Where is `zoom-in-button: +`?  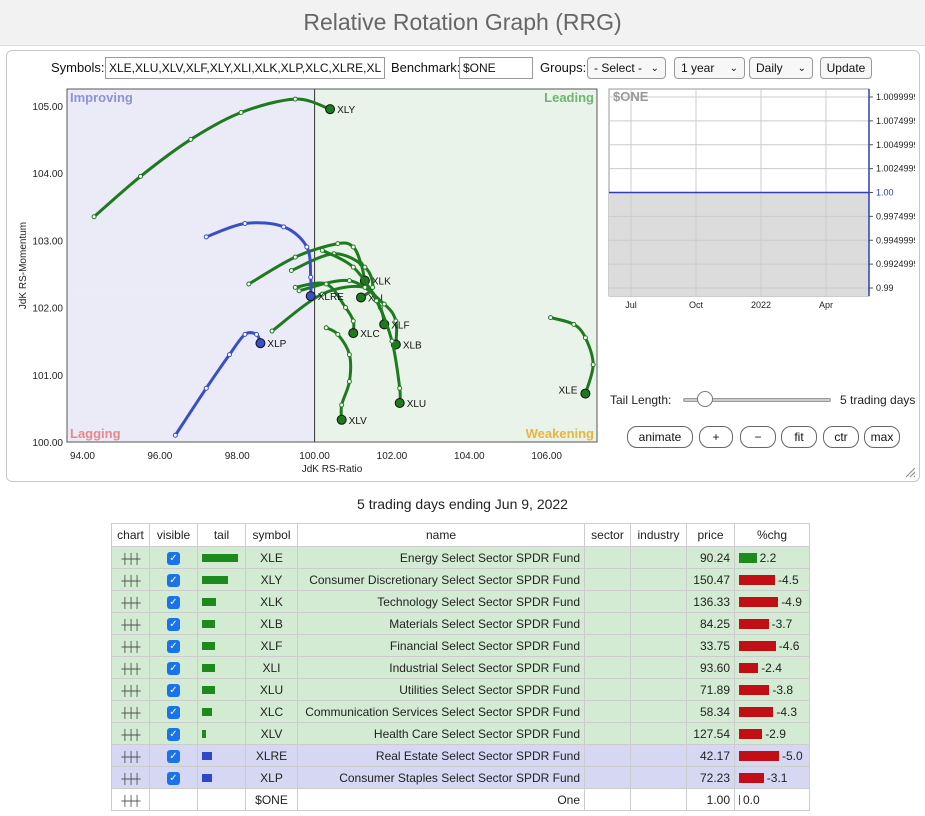
zoom-in-button: + is located at coordinates (716, 437).